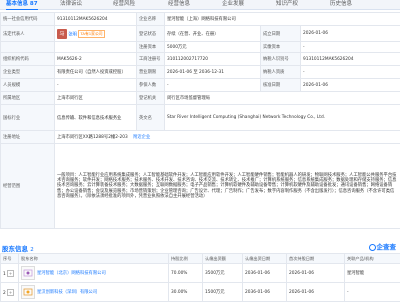 The height and width of the screenshot is (302, 400). I want to click on legal-rep-companies-tag: TA有1家公司, so click(91, 34).